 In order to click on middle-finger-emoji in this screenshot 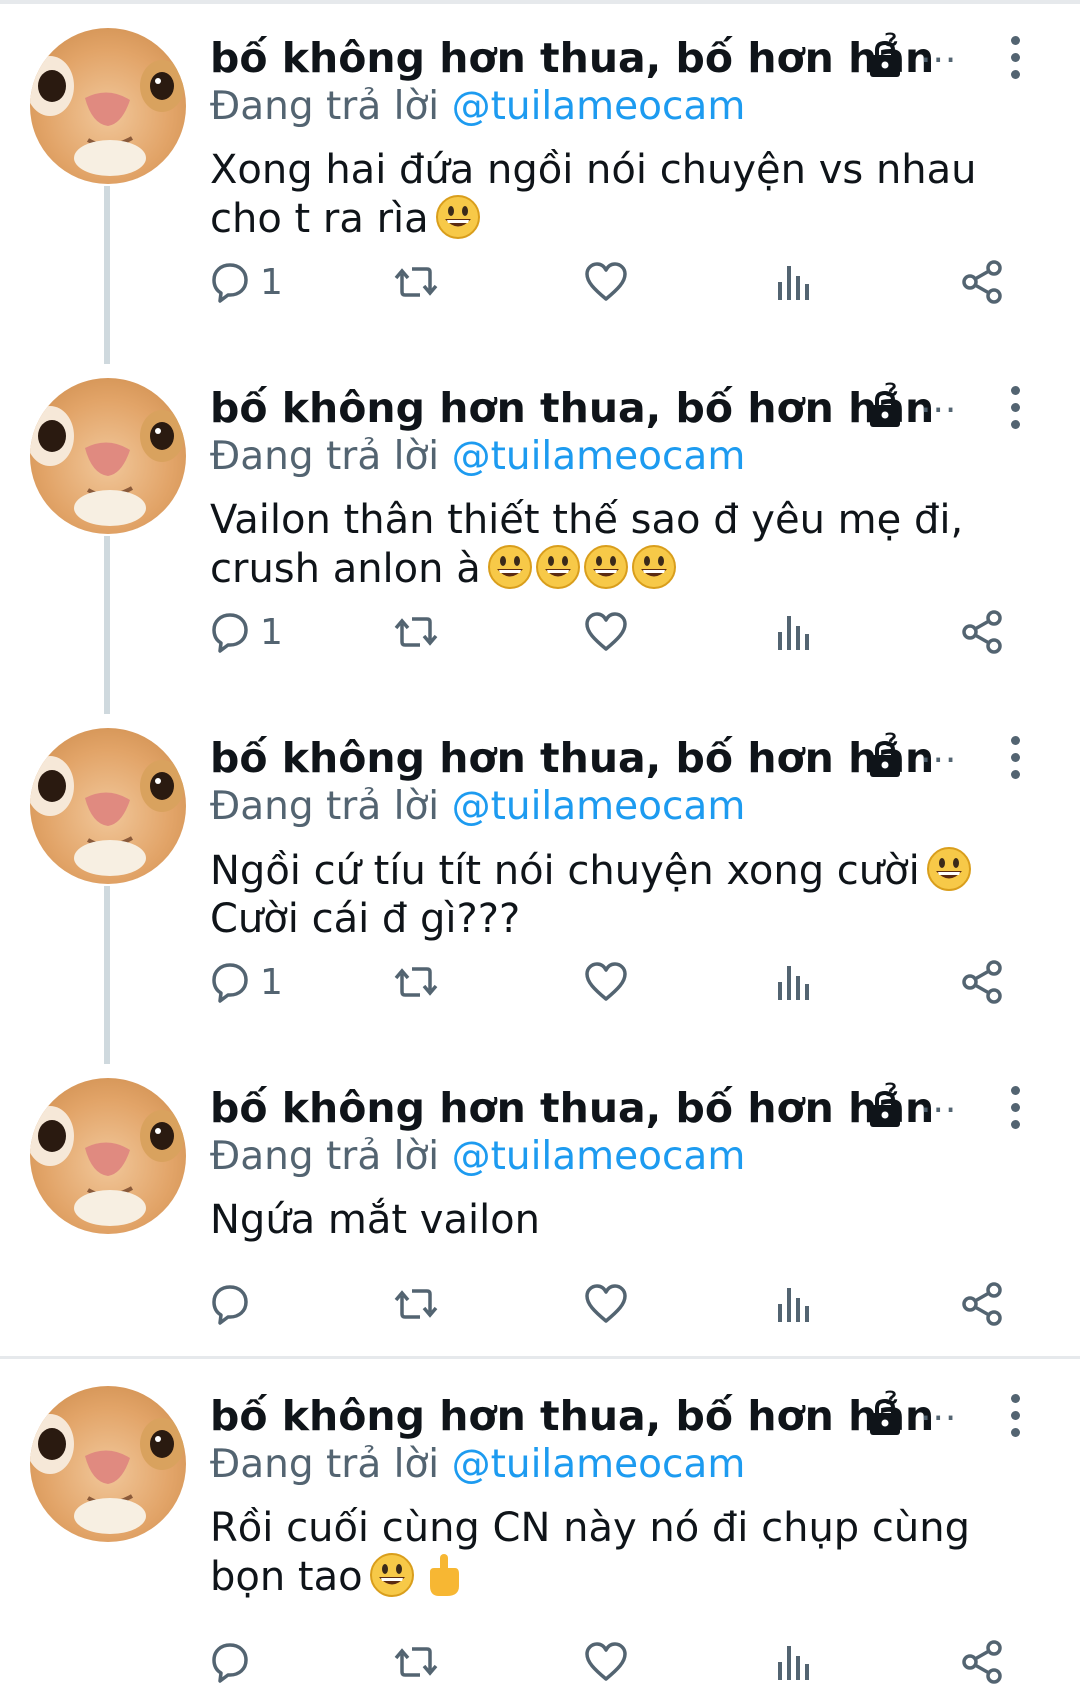, I will do `click(444, 1575)`.